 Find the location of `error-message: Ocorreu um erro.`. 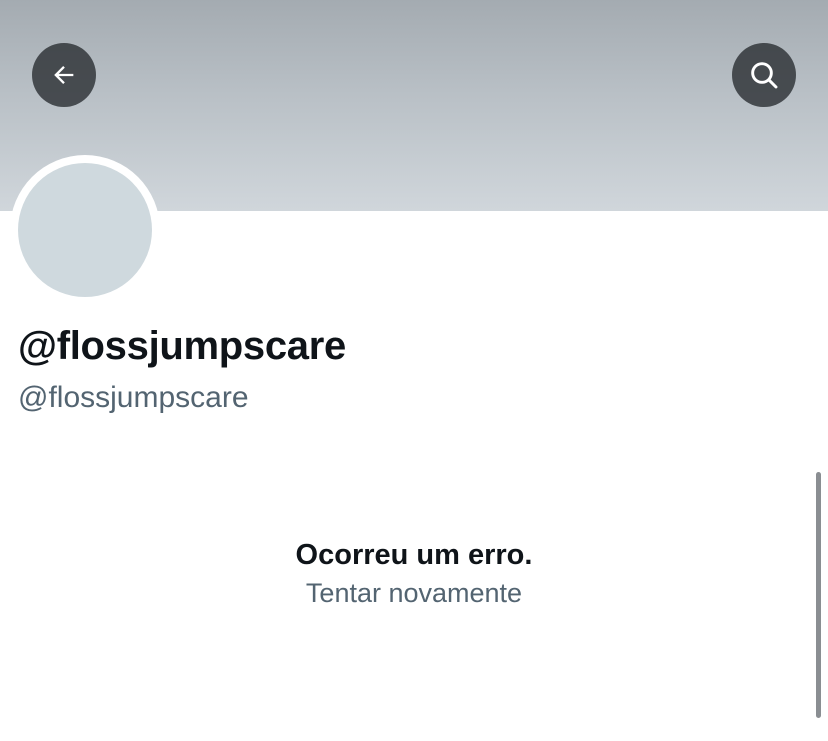

error-message: Ocorreu um erro. is located at coordinates (414, 555).